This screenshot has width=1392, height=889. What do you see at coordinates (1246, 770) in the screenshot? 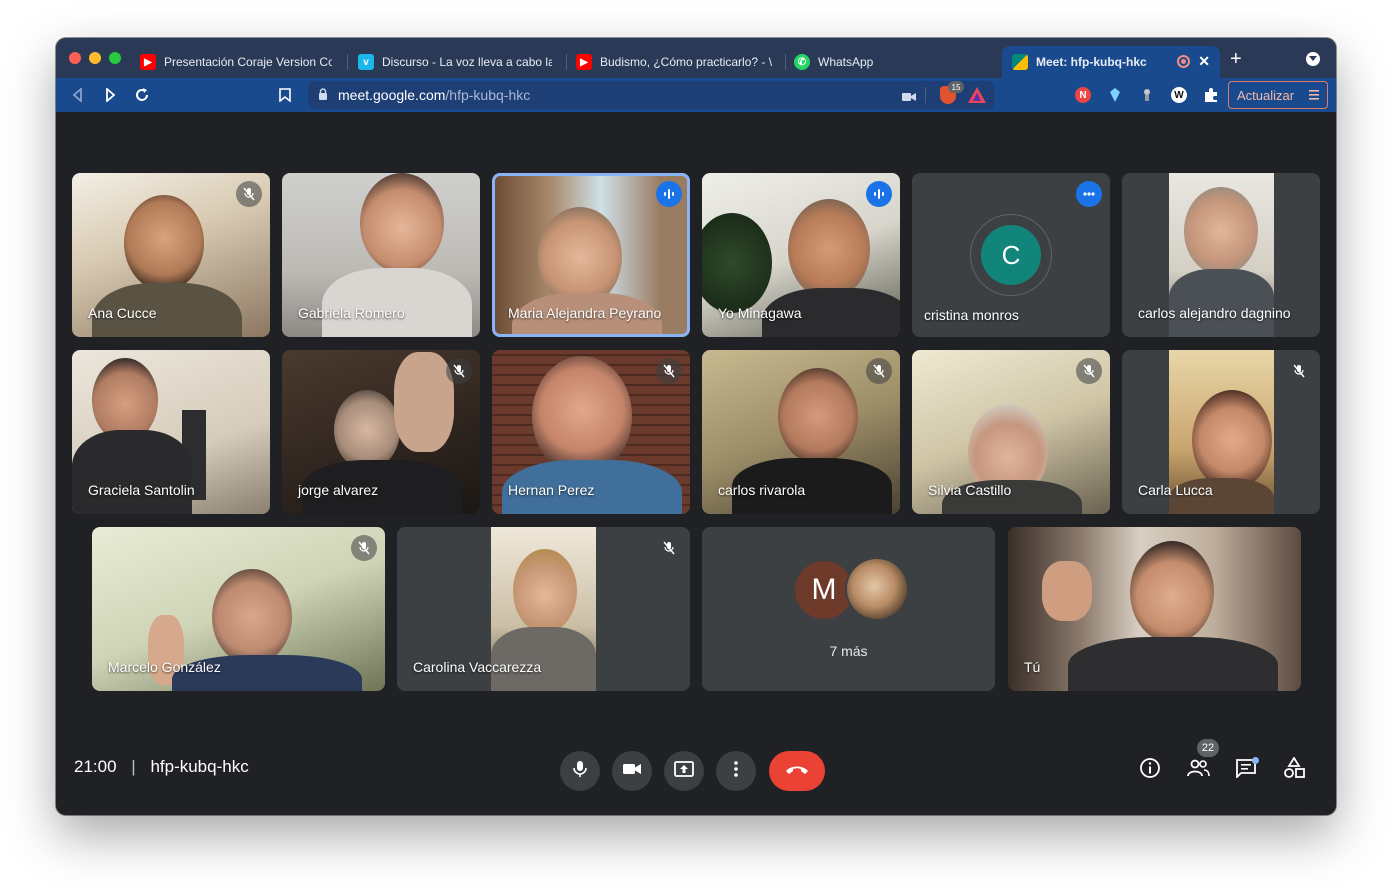
I see `chat-button` at bounding box center [1246, 770].